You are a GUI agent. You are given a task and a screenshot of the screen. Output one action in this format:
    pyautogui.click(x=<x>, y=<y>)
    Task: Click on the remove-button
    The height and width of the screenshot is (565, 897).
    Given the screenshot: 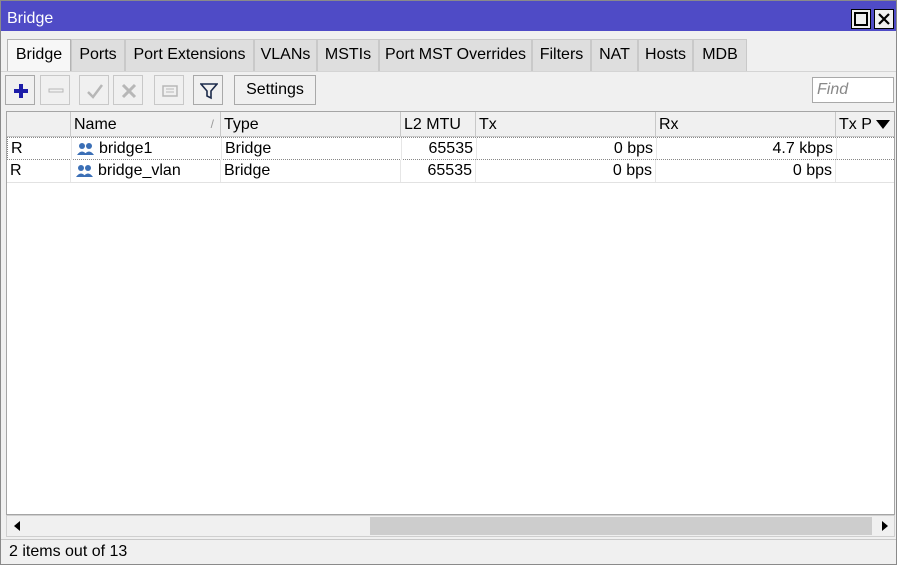 What is the action you would take?
    pyautogui.click(x=55, y=90)
    